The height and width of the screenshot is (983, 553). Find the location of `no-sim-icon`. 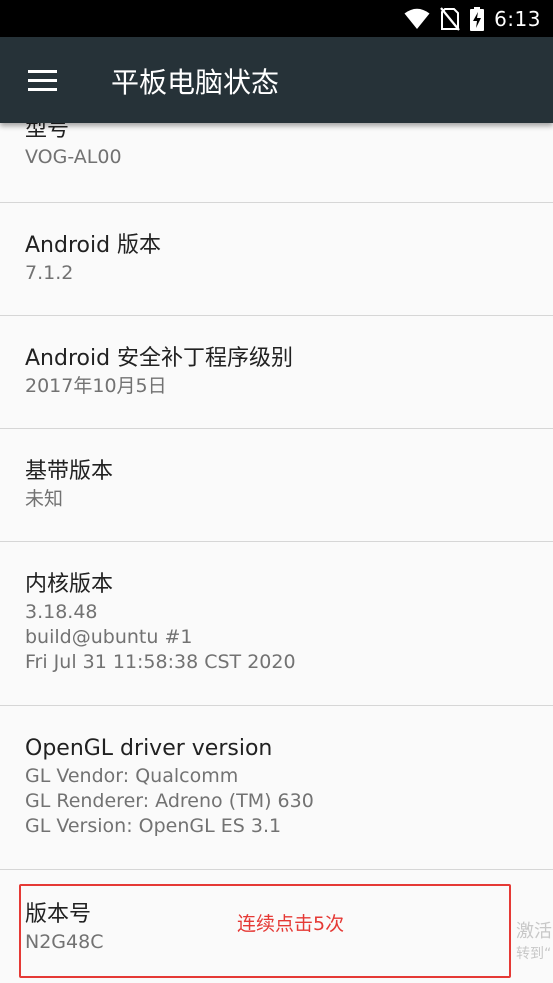

no-sim-icon is located at coordinates (450, 18).